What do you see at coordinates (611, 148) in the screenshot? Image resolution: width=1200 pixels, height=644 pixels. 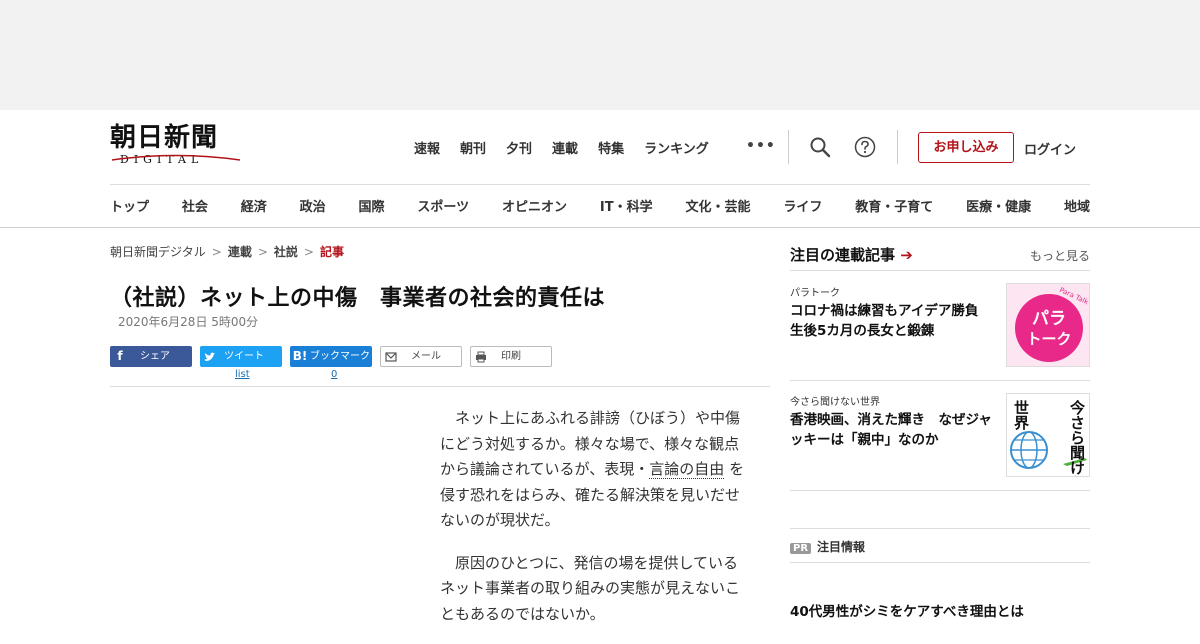 I see `nav-item-tokushu: 特集` at bounding box center [611, 148].